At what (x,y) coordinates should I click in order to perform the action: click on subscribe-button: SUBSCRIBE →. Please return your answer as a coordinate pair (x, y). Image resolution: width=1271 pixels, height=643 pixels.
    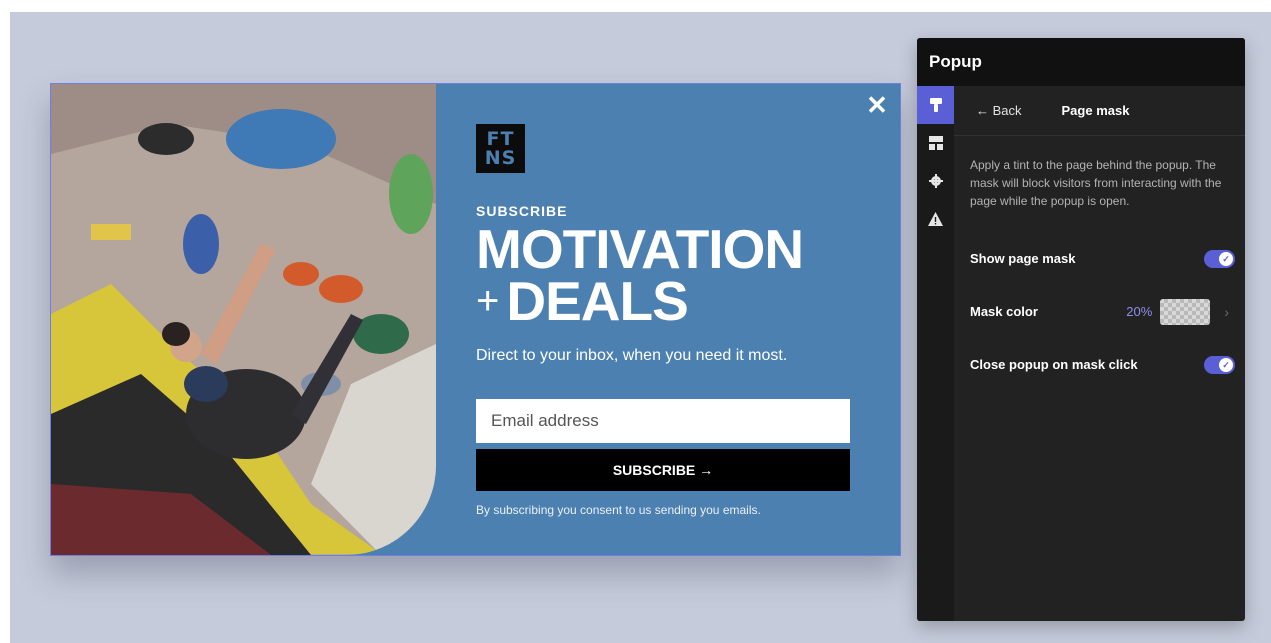
    Looking at the image, I should click on (663, 470).